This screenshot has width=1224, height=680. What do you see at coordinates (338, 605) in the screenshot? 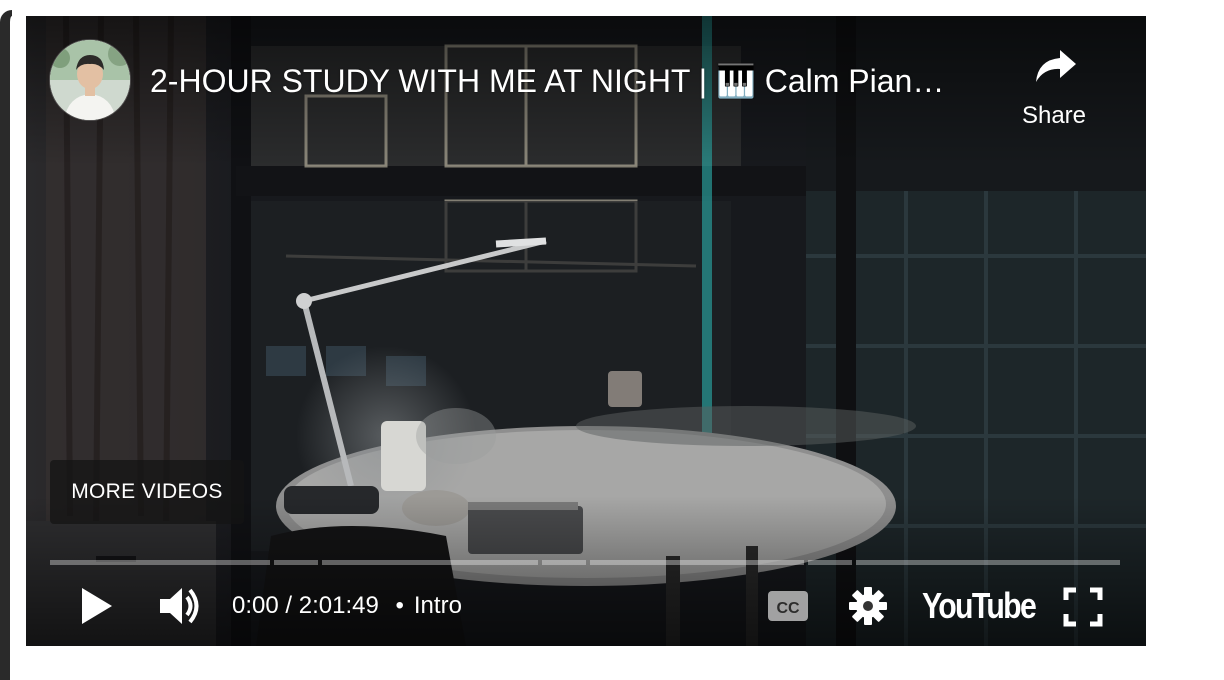
I see `duration: 2:01:49` at bounding box center [338, 605].